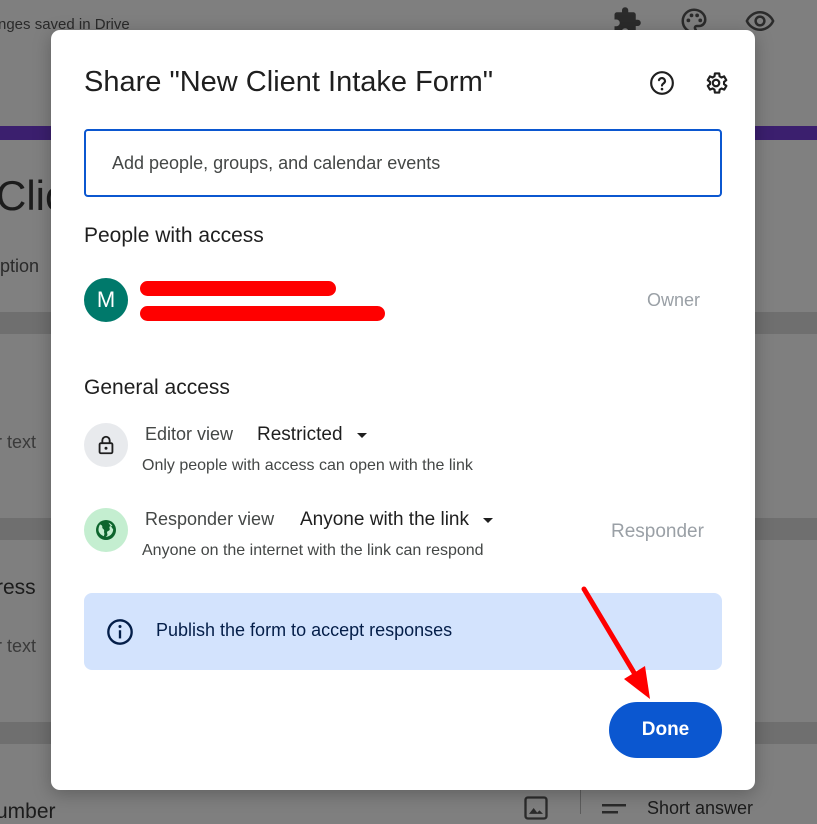  I want to click on responder-access-value: Anyone with the link, so click(384, 519).